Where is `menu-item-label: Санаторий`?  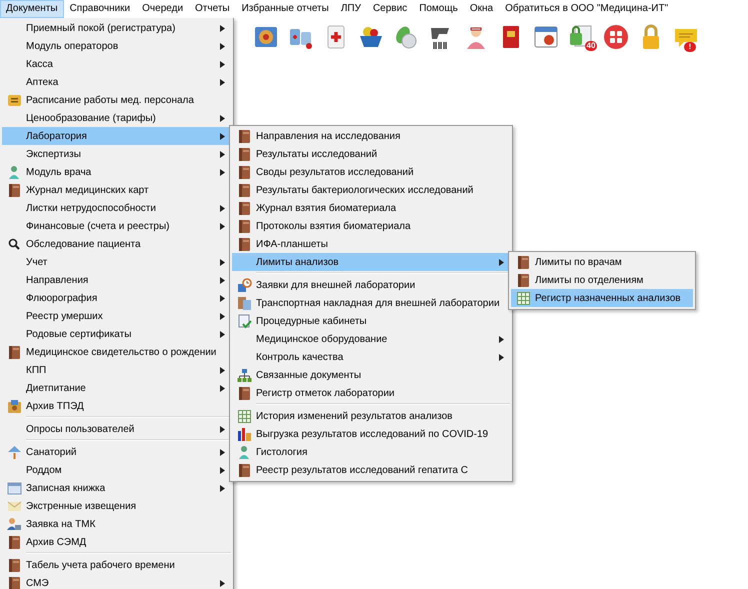
menu-item-label: Санаторий is located at coordinates (52, 452).